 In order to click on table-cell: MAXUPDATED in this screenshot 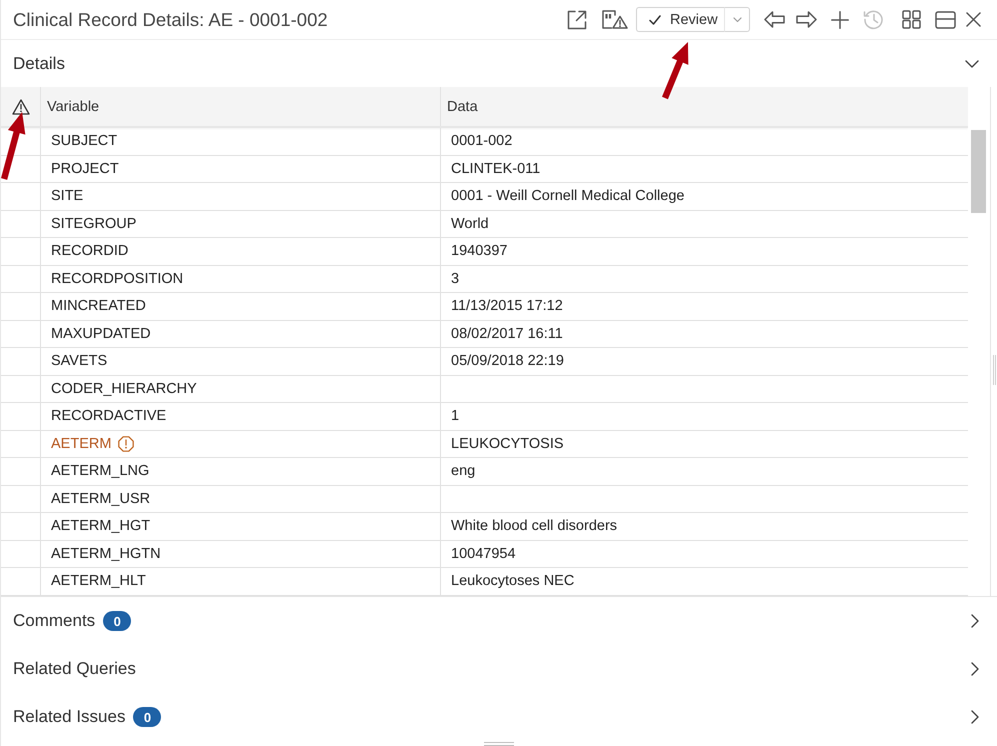, I will do `click(241, 334)`.